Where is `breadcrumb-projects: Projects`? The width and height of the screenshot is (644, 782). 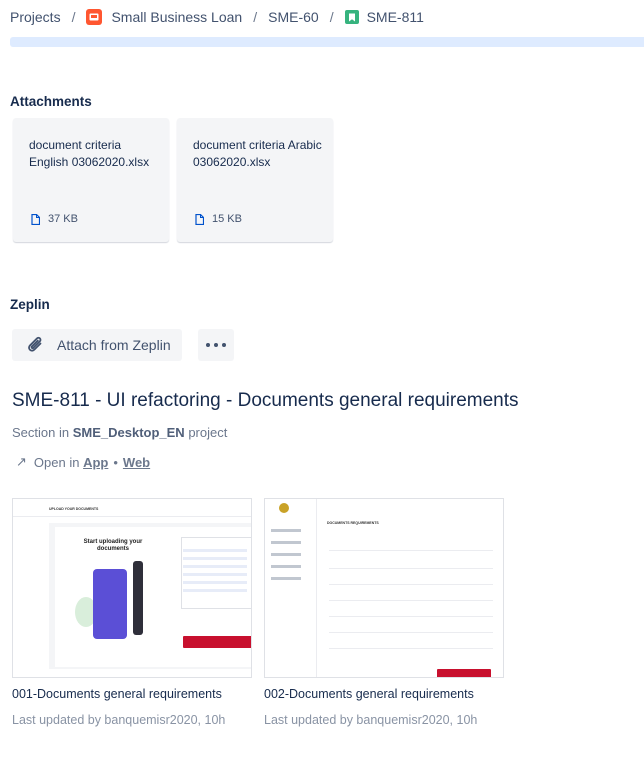
breadcrumb-projects: Projects is located at coordinates (35, 17).